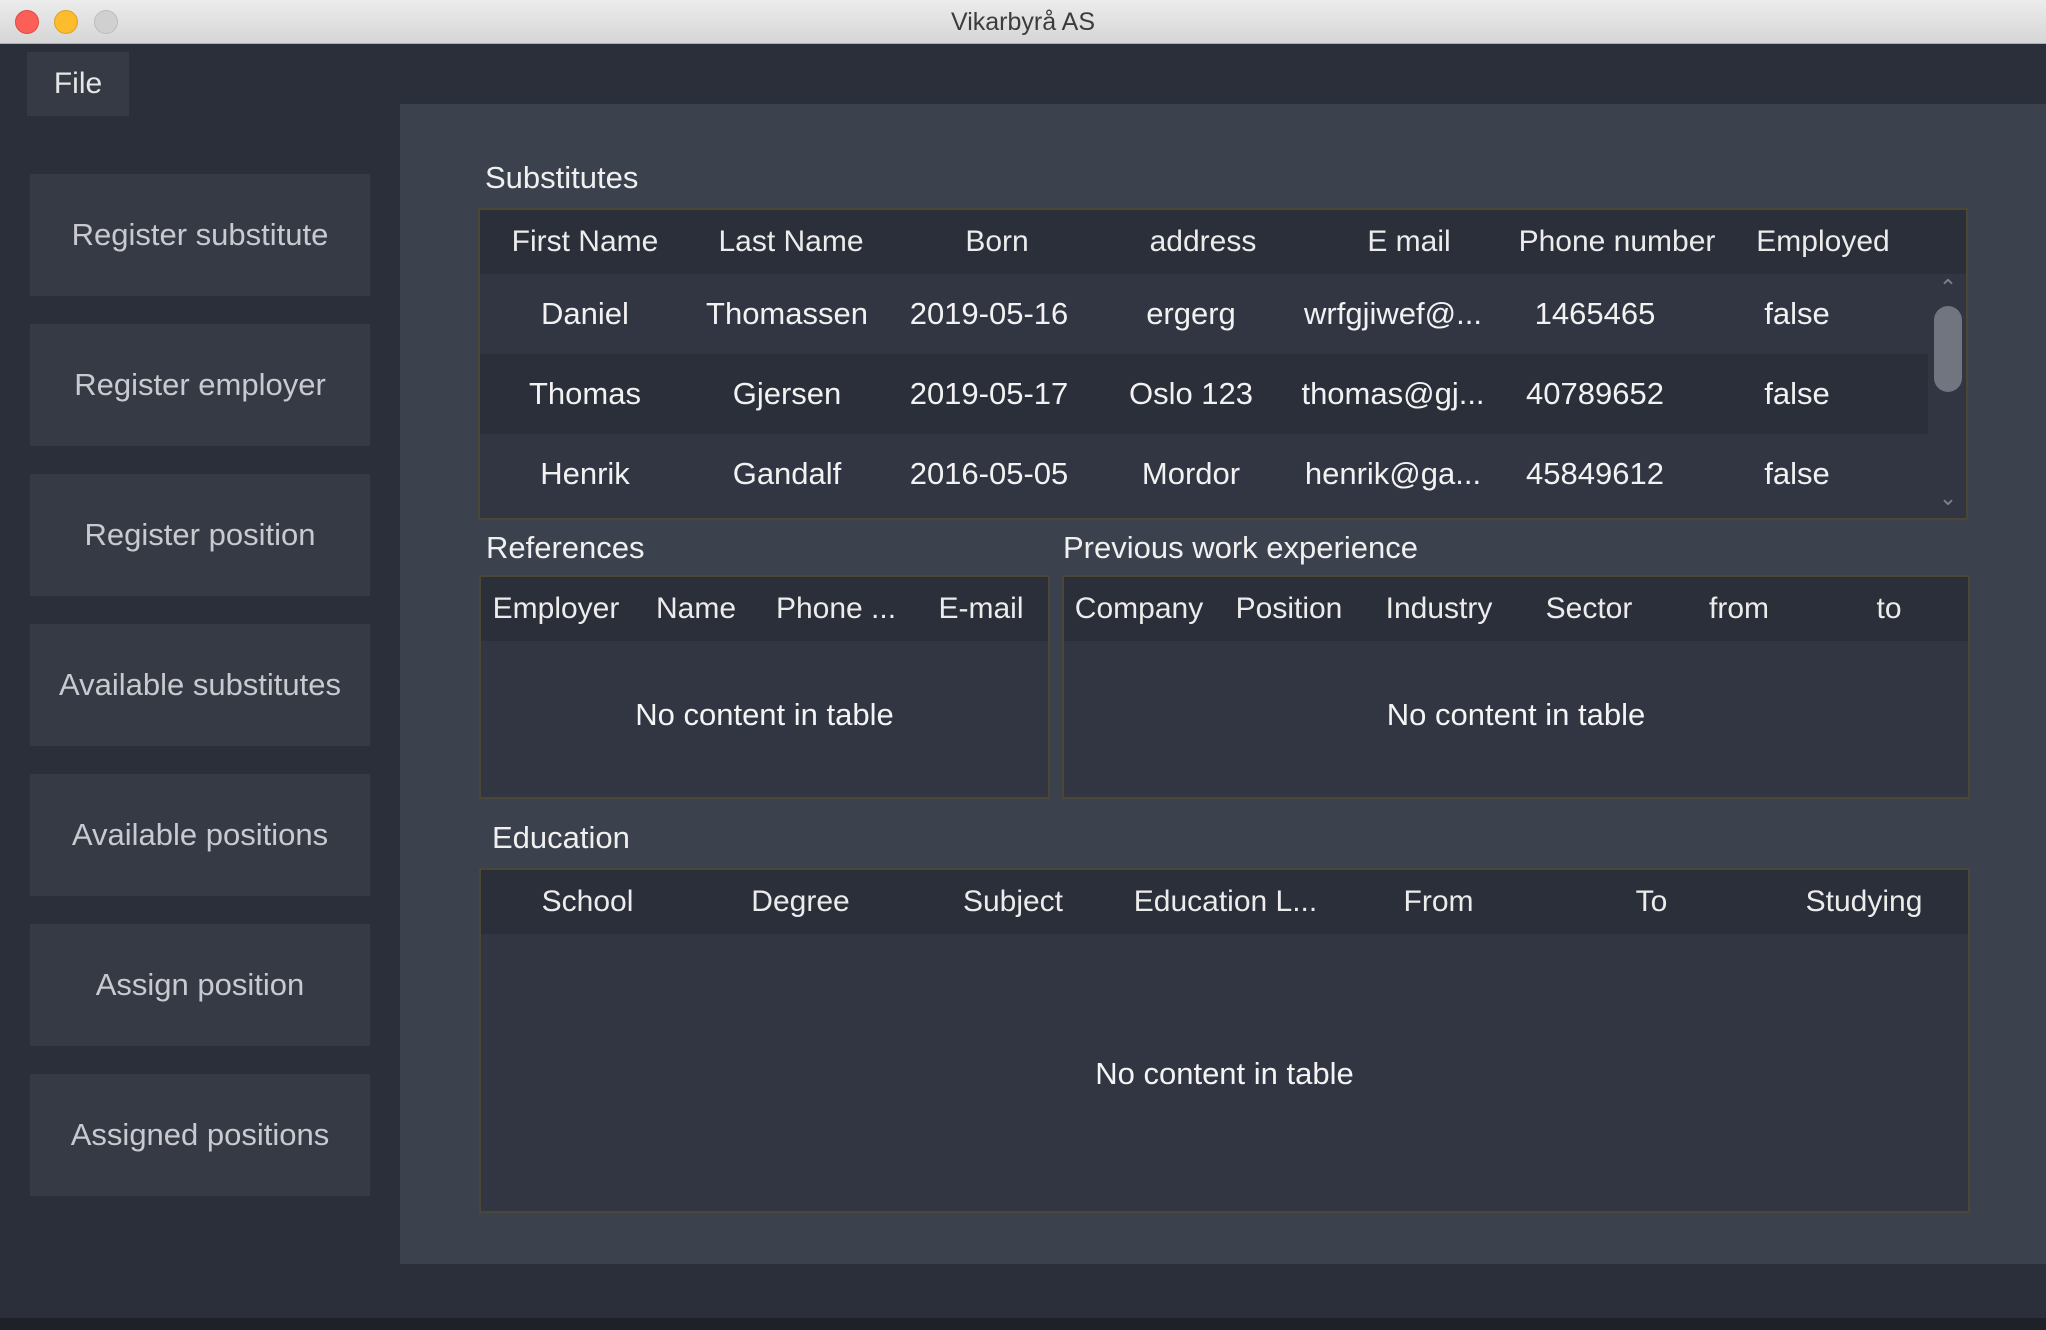 The height and width of the screenshot is (1330, 2046). Describe the element at coordinates (1823, 242) in the screenshot. I see `column-header-employed: Employed` at that location.